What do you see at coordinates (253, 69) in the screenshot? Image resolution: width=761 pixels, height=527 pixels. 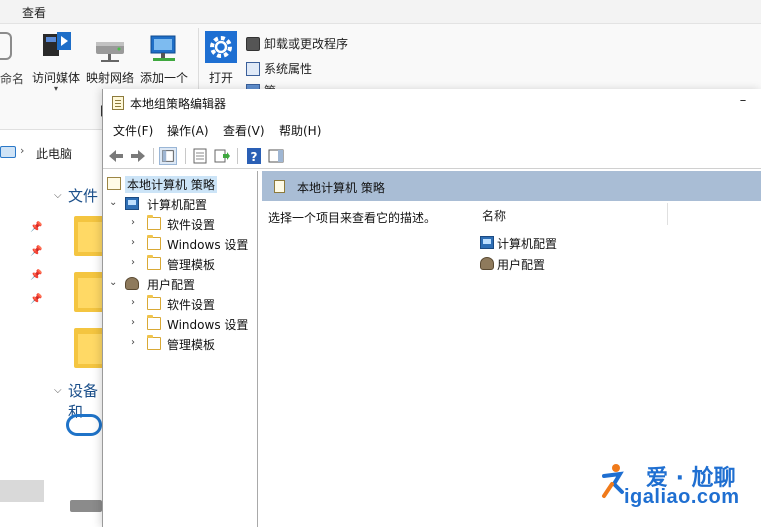 I see `system-properties-icon` at bounding box center [253, 69].